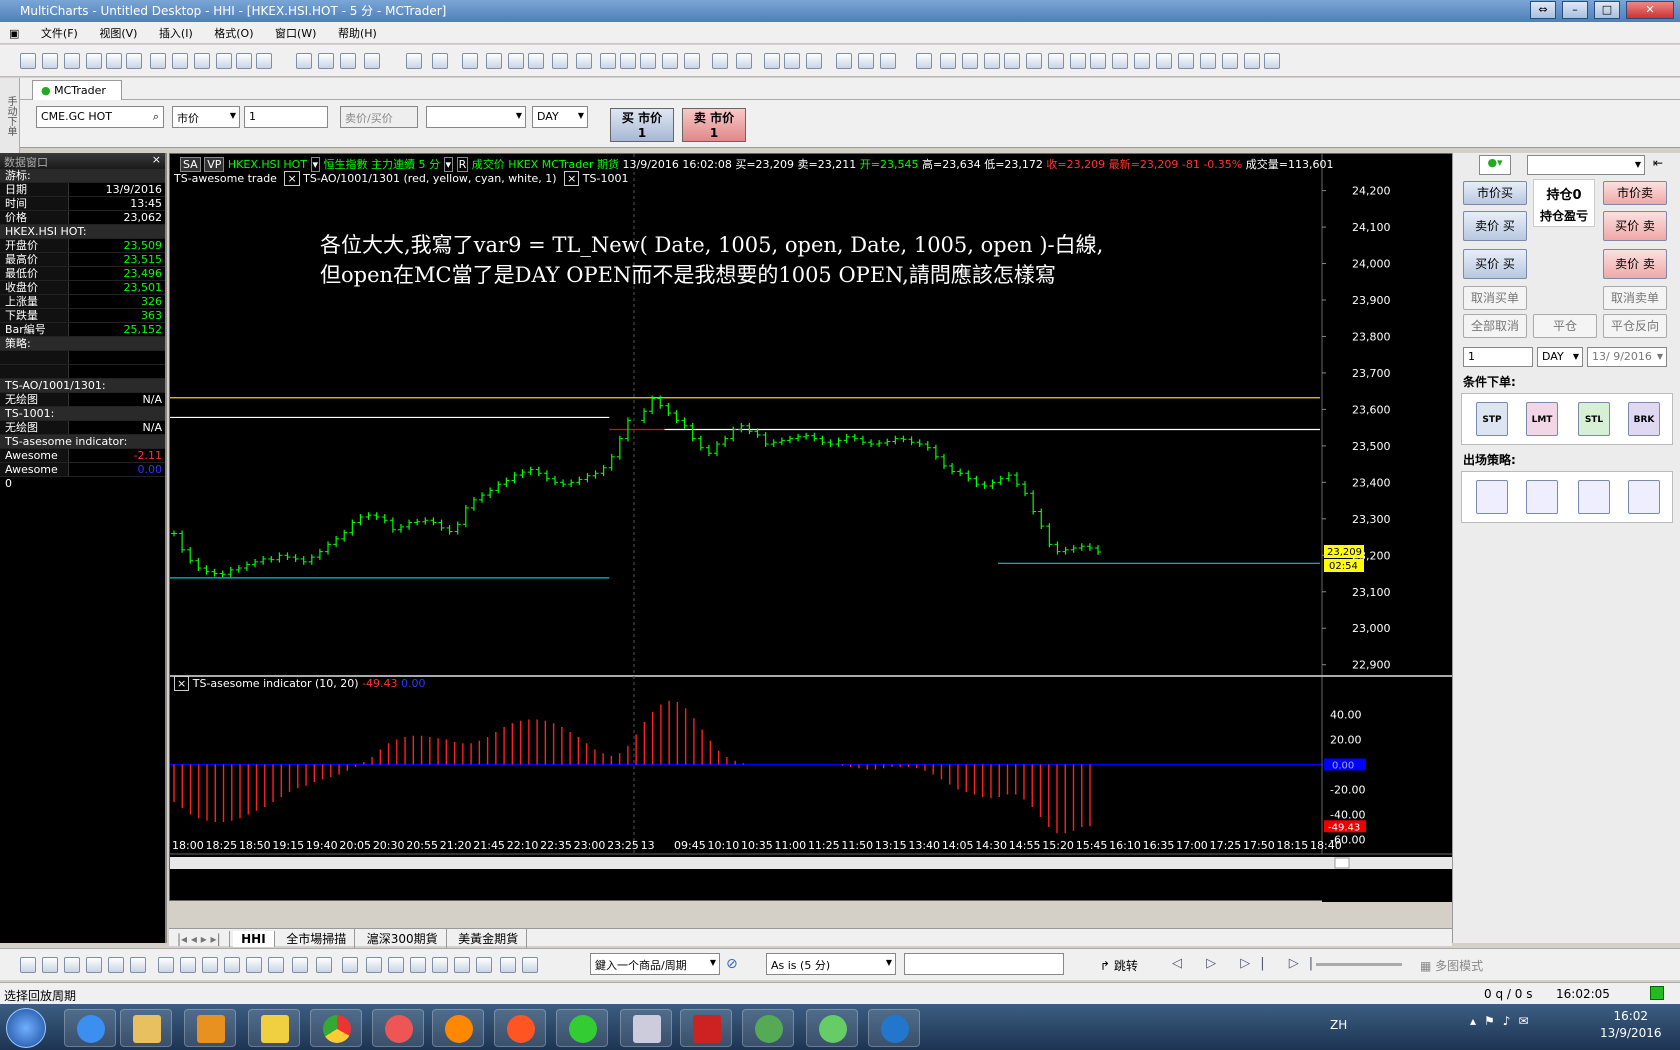 The image size is (1680, 1050). I want to click on exit-strategy-3-icon, so click(1594, 497).